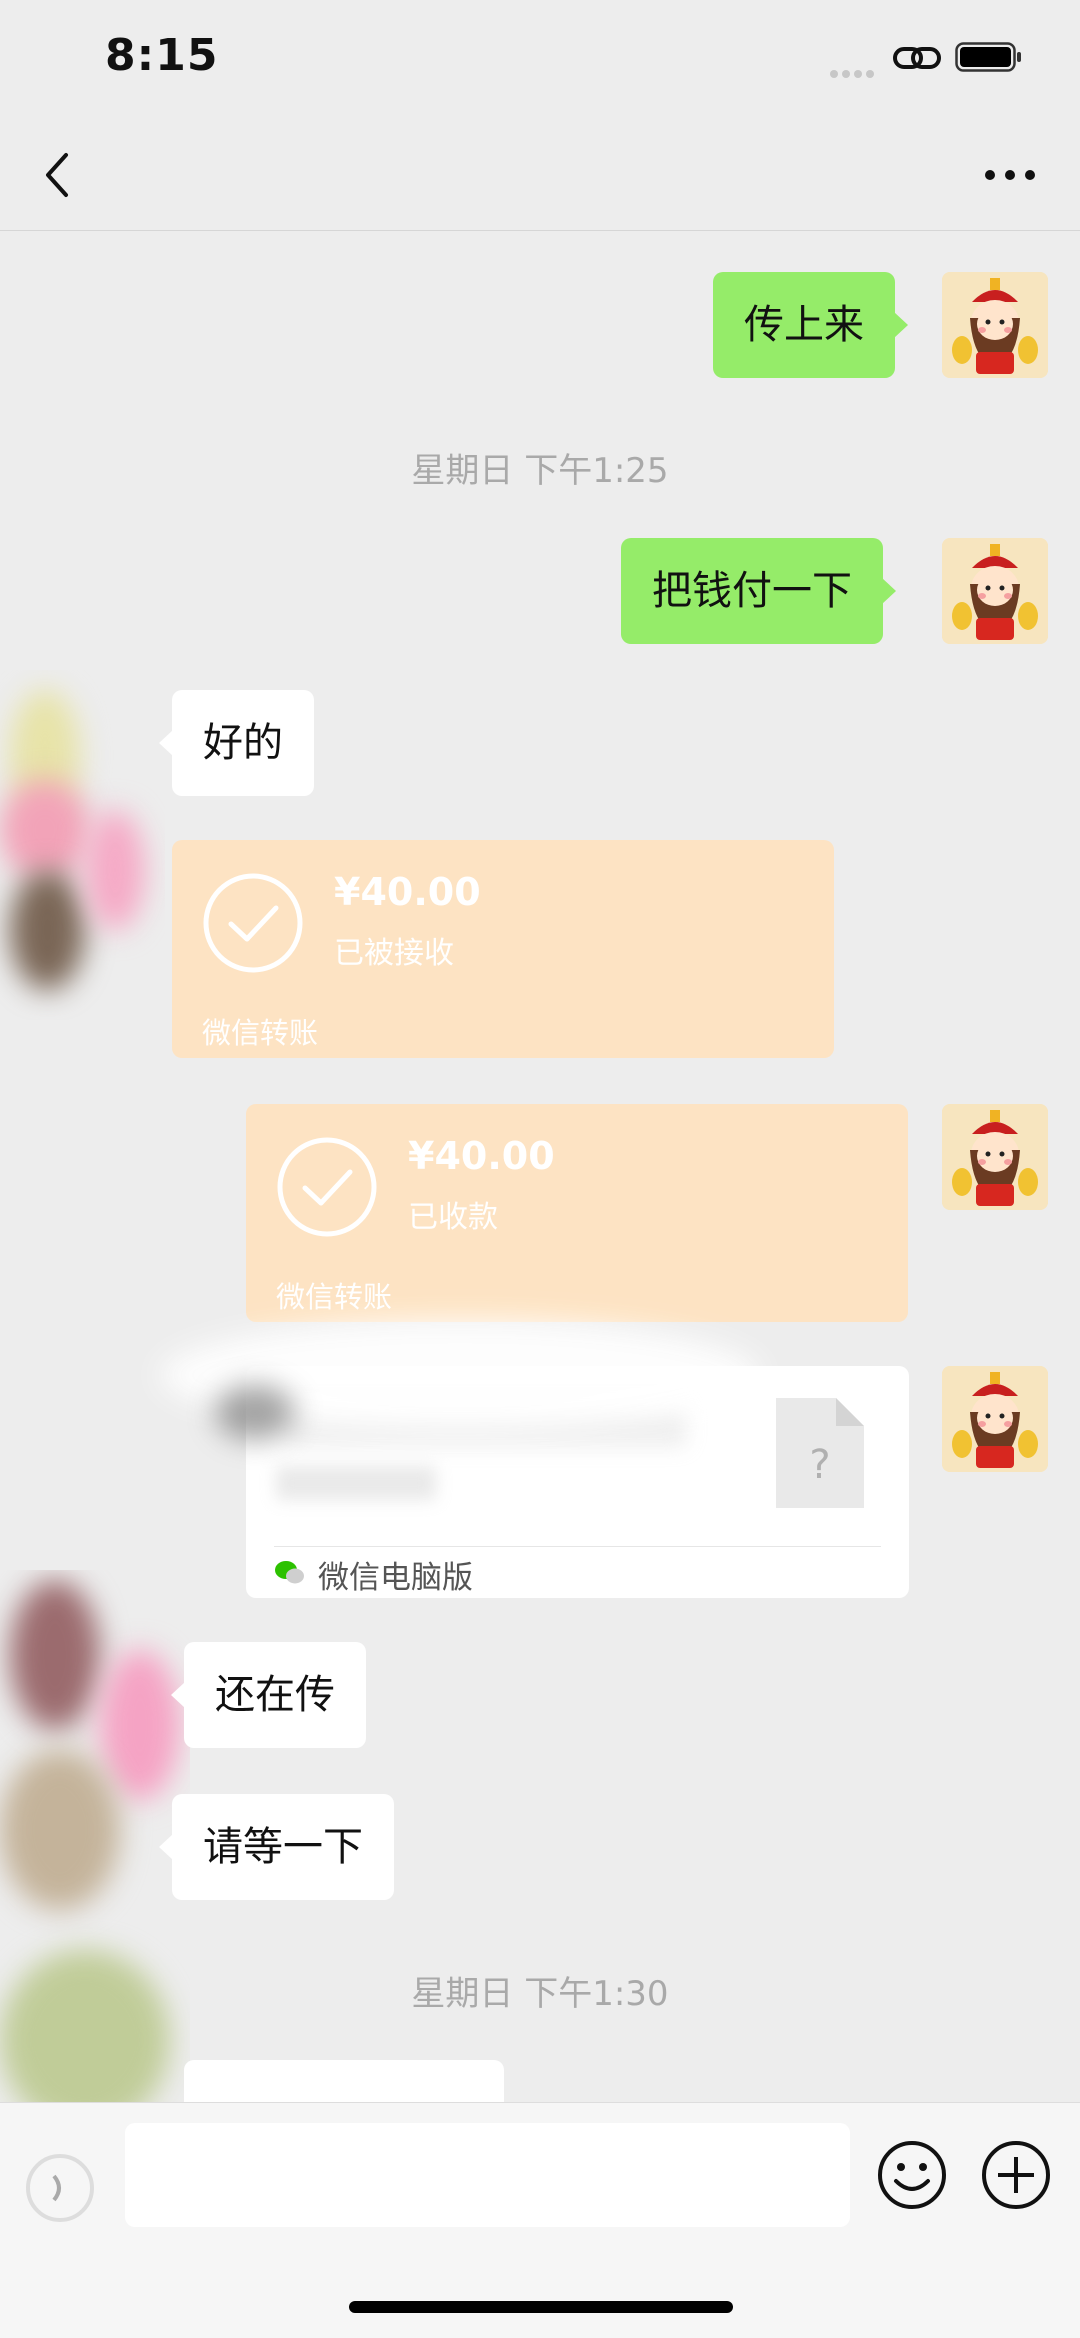 The width and height of the screenshot is (1080, 2338). Describe the element at coordinates (541, 2307) in the screenshot. I see `home-indicator` at that location.